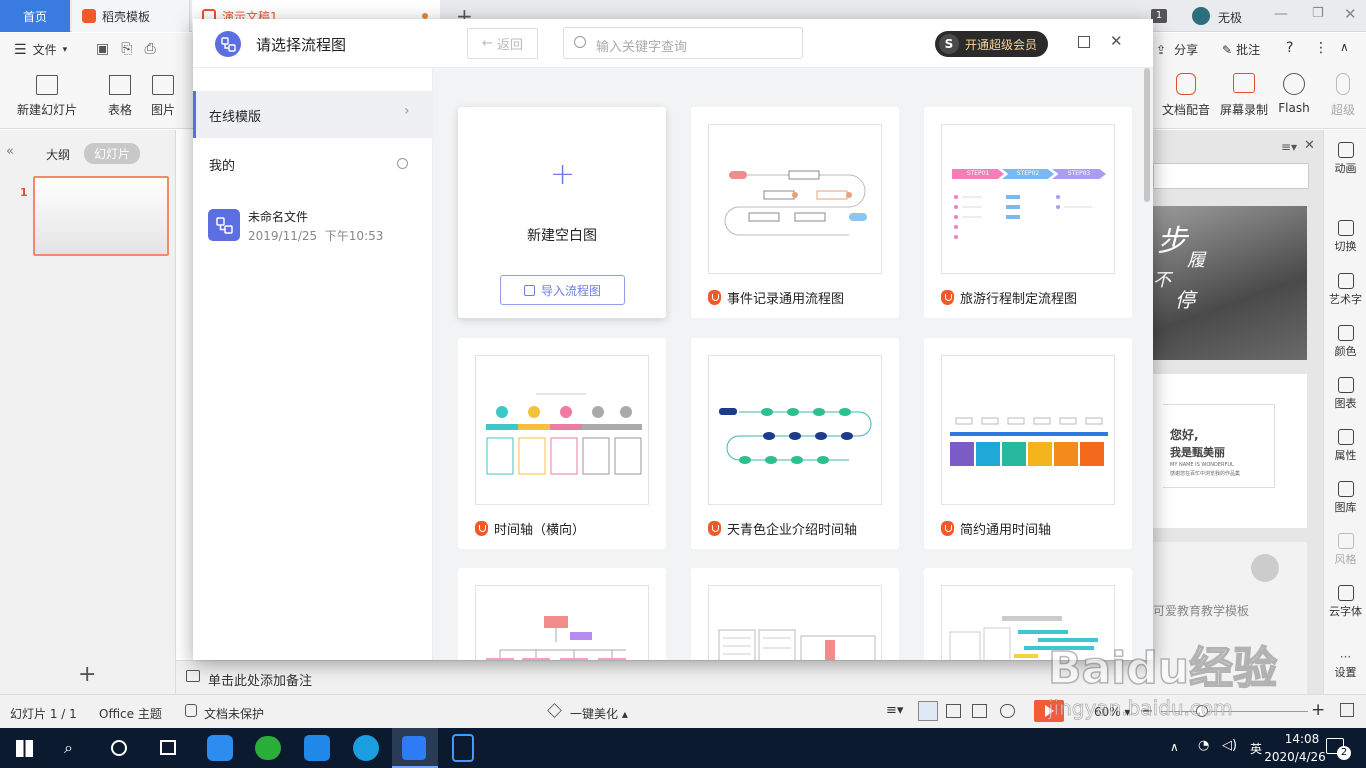  I want to click on template-card-horizontal-timeline: 时间轴（横向）, so click(562, 443).